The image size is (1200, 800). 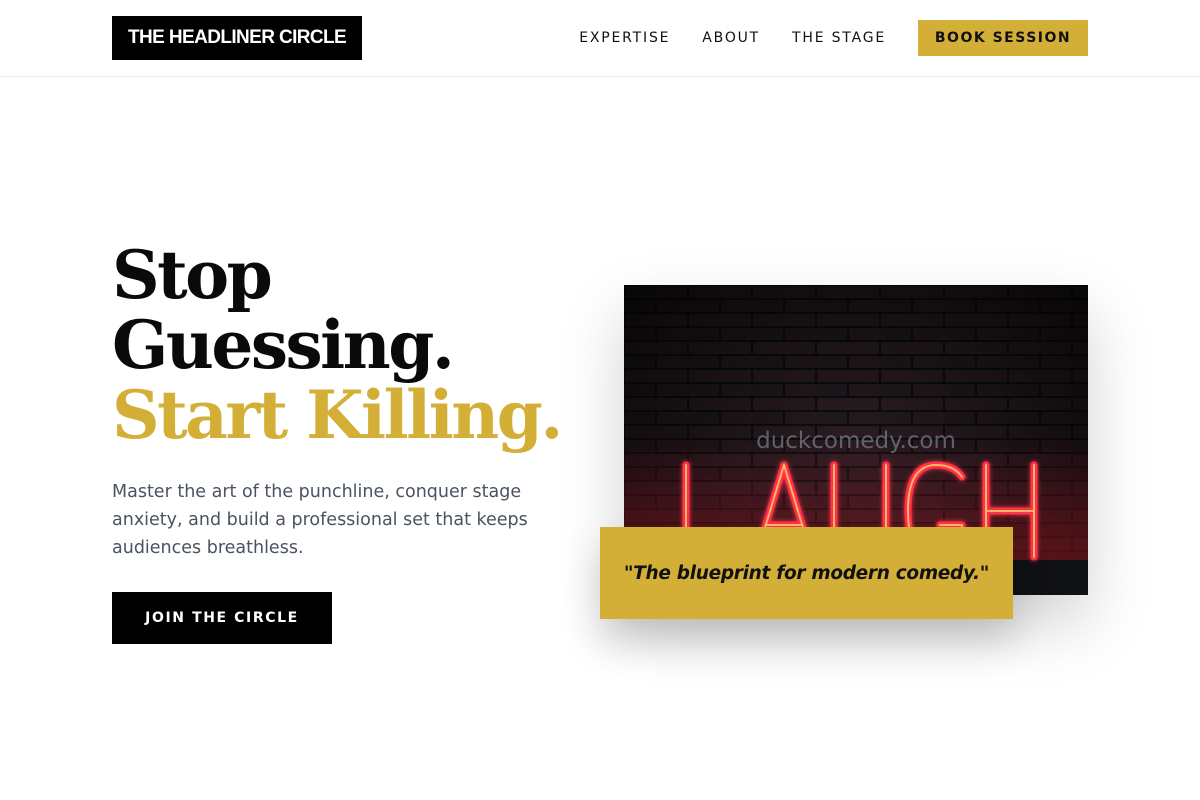 What do you see at coordinates (731, 38) in the screenshot?
I see `nav-link-about: ABOUT` at bounding box center [731, 38].